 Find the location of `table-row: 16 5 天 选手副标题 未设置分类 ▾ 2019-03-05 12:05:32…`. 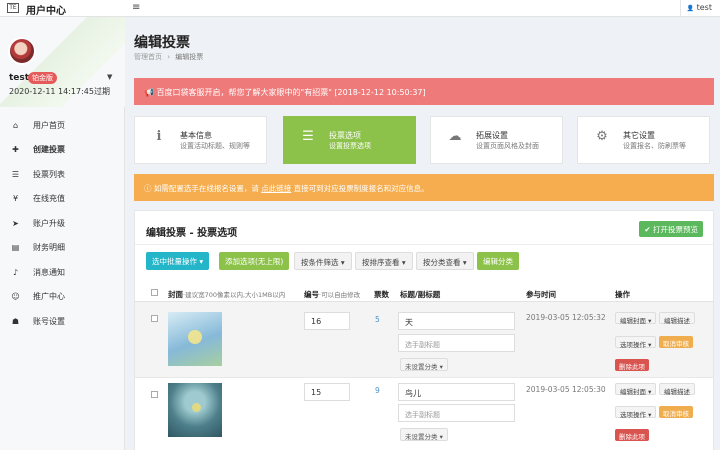

table-row: 16 5 天 选手副标题 未设置分类 ▾ 2019-03-05 12:05:32… is located at coordinates (424, 340).